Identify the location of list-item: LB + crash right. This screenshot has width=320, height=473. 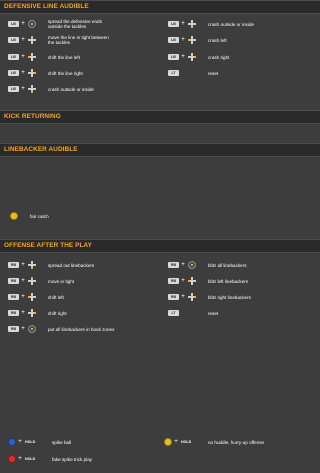
(243, 57).